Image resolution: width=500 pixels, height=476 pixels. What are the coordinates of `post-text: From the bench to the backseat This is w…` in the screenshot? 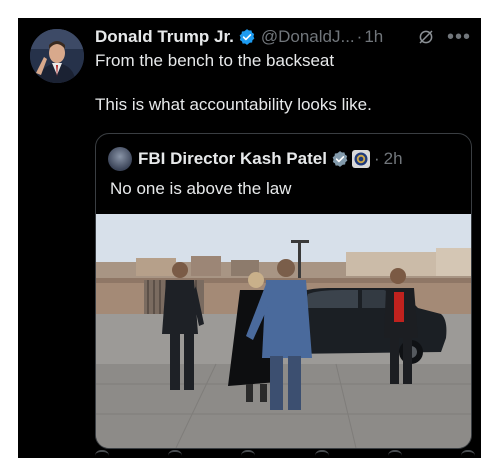 It's located at (282, 83).